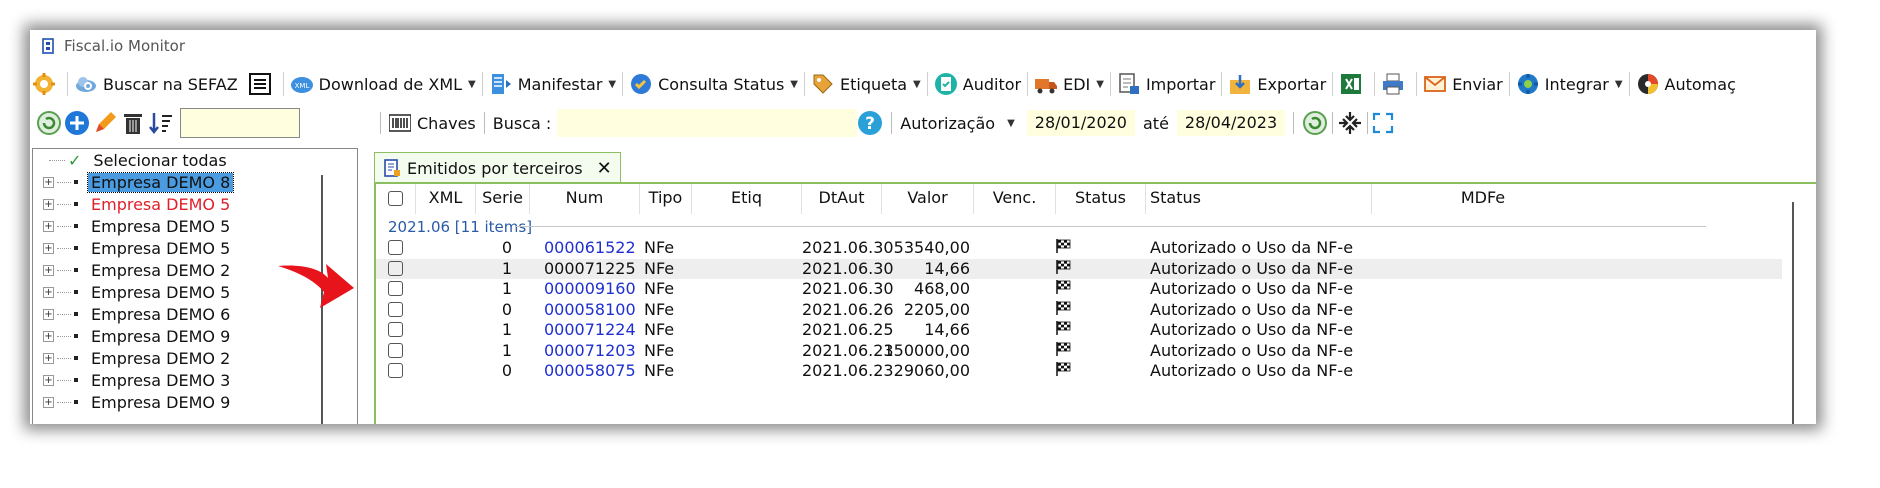  I want to click on column-header: Serie, so click(503, 199).